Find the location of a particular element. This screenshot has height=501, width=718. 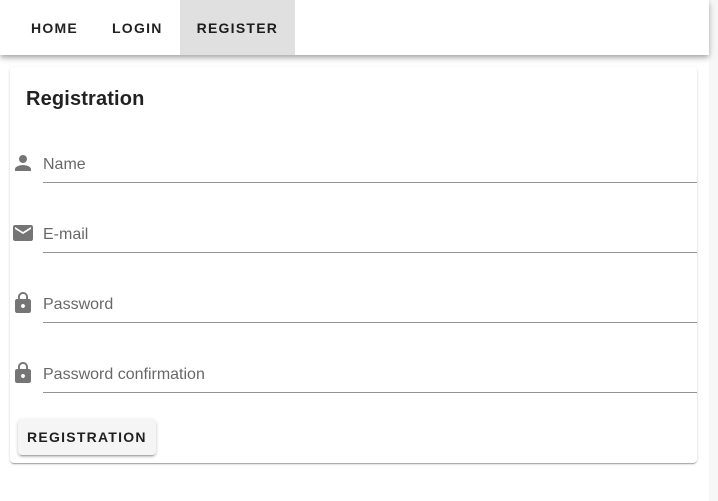

person-icon is located at coordinates (23, 163).